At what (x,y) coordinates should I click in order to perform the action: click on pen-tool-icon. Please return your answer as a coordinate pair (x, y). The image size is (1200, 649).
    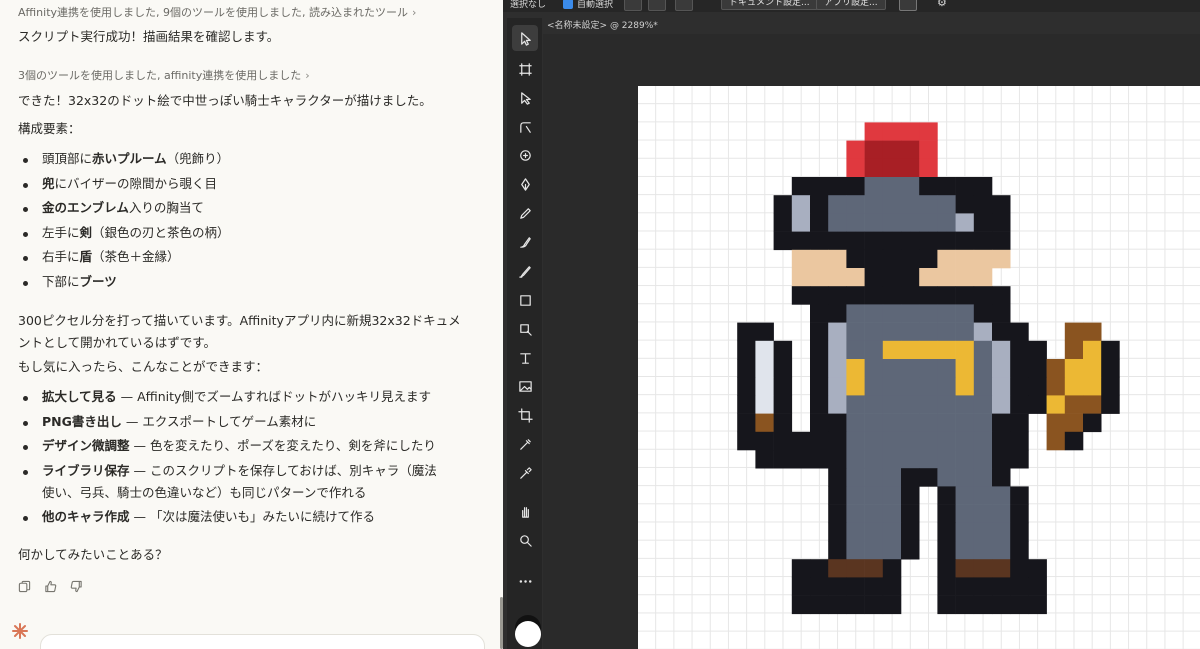
    Looking at the image, I should click on (525, 184).